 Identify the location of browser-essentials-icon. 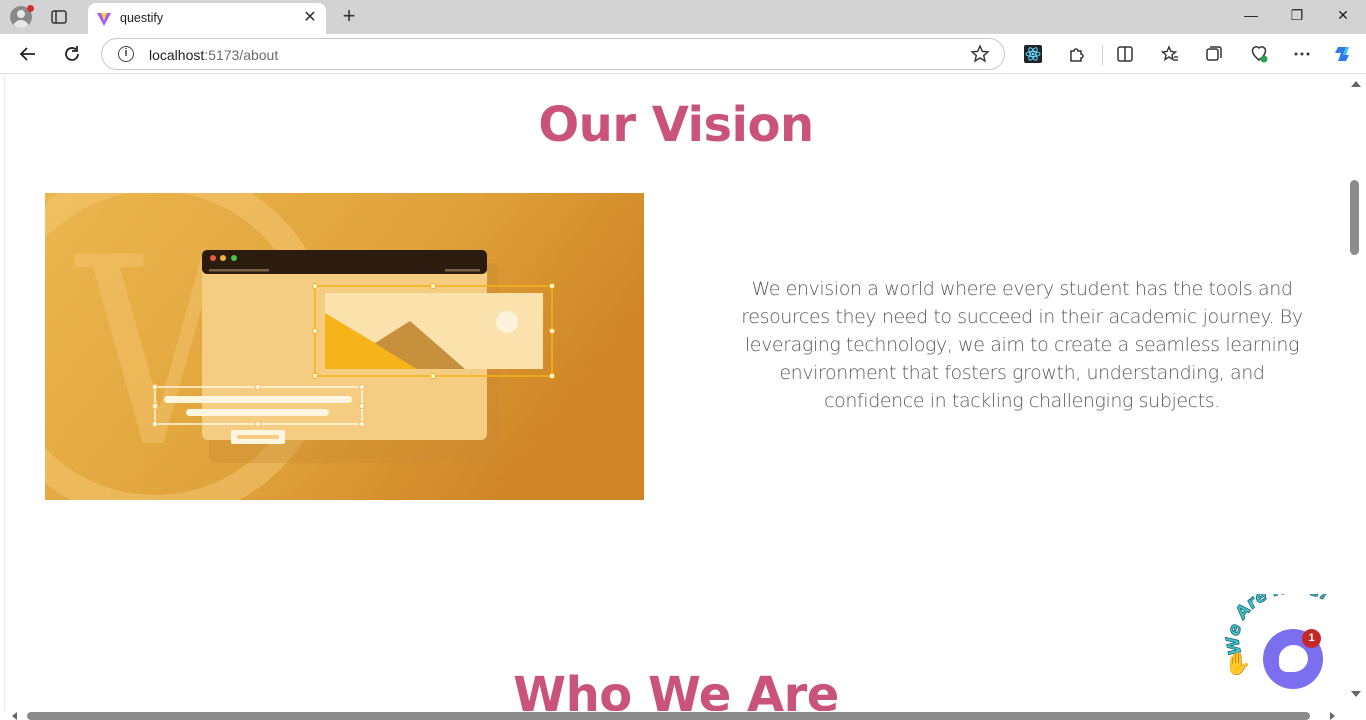
(1259, 54).